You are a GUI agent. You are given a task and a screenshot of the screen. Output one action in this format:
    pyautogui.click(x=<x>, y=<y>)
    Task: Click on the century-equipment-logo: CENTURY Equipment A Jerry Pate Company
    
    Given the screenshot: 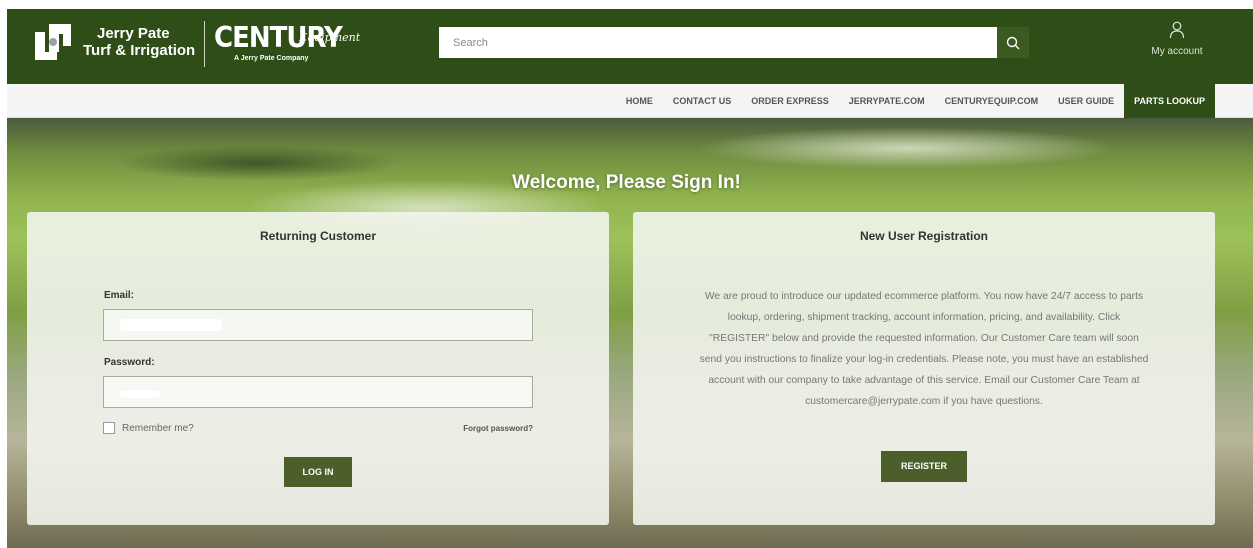 What is the action you would take?
    pyautogui.click(x=287, y=42)
    